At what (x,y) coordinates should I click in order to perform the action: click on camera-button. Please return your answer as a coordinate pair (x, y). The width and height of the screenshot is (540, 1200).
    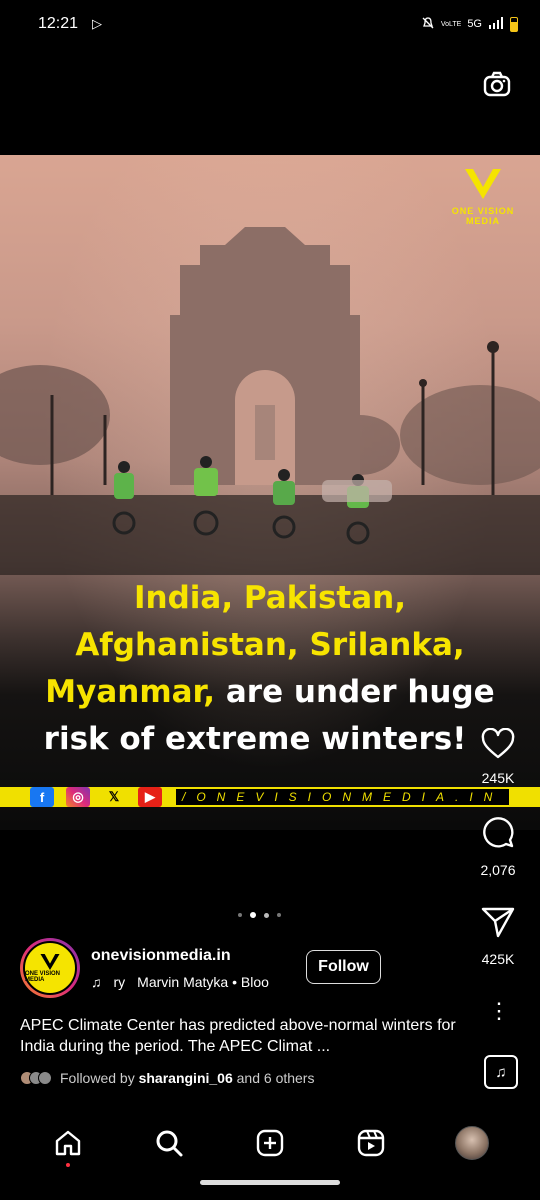
    Looking at the image, I should click on (497, 85).